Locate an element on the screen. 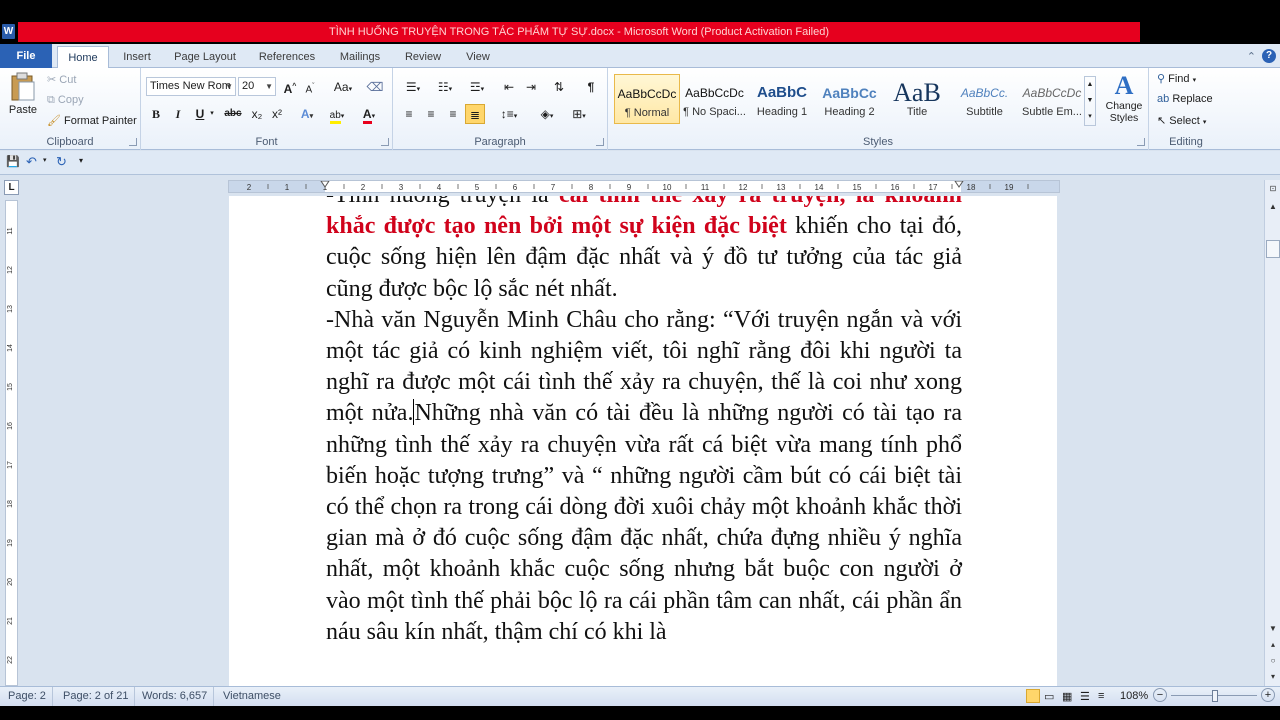 The width and height of the screenshot is (1280, 720). vertical-scrollbar: ⊡ ▲ ▼ ▴ ○ ▾ is located at coordinates (1272, 433).